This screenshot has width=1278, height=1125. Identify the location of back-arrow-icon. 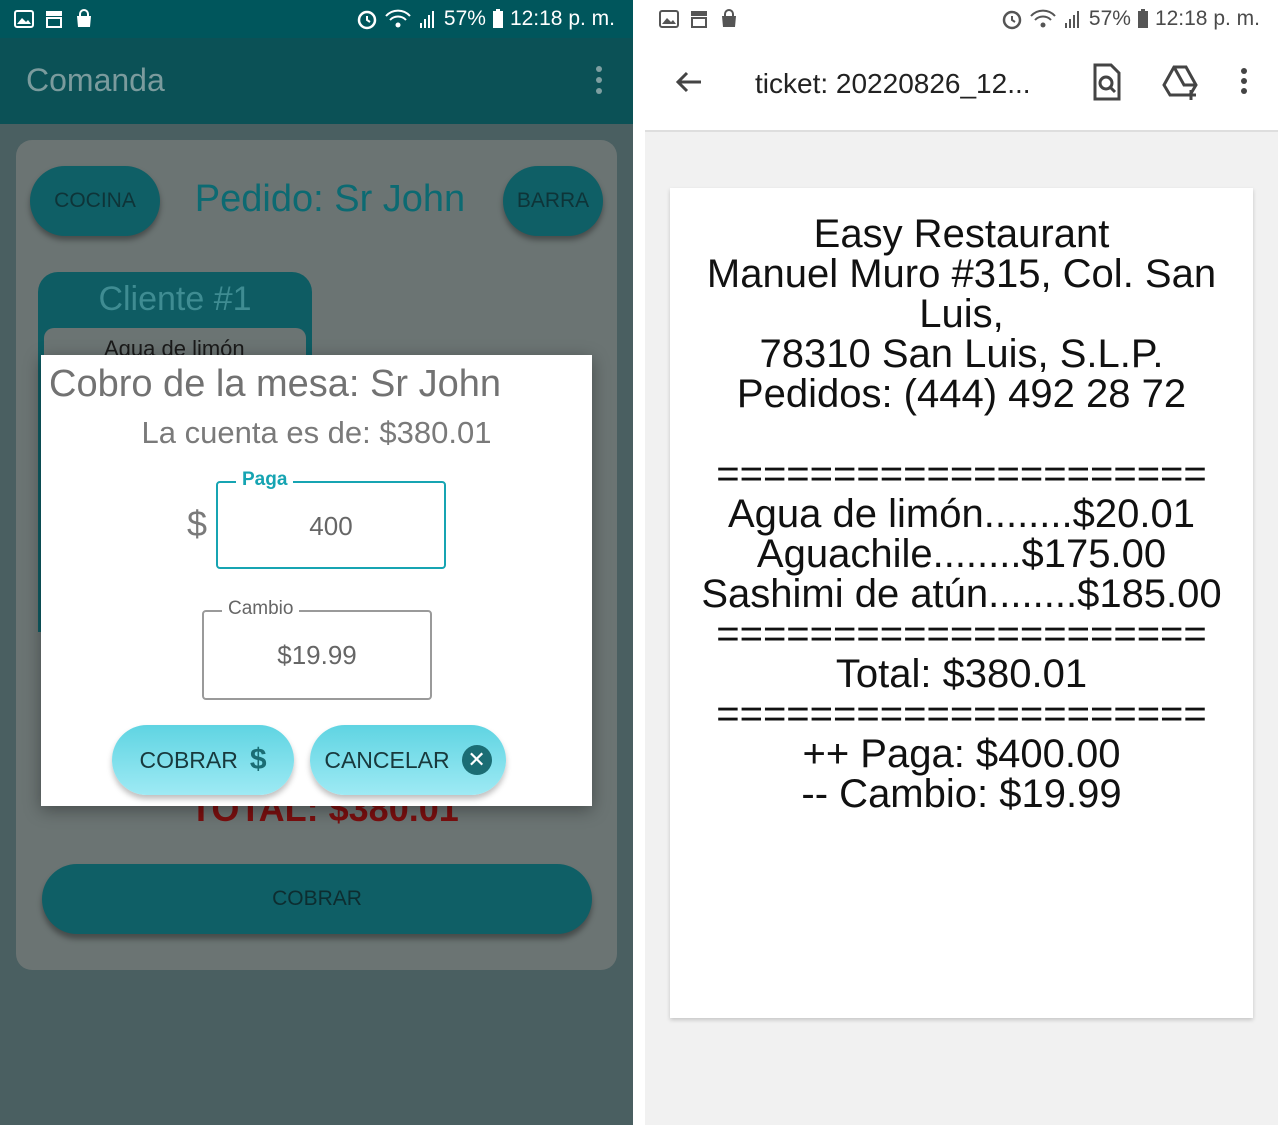
(689, 82).